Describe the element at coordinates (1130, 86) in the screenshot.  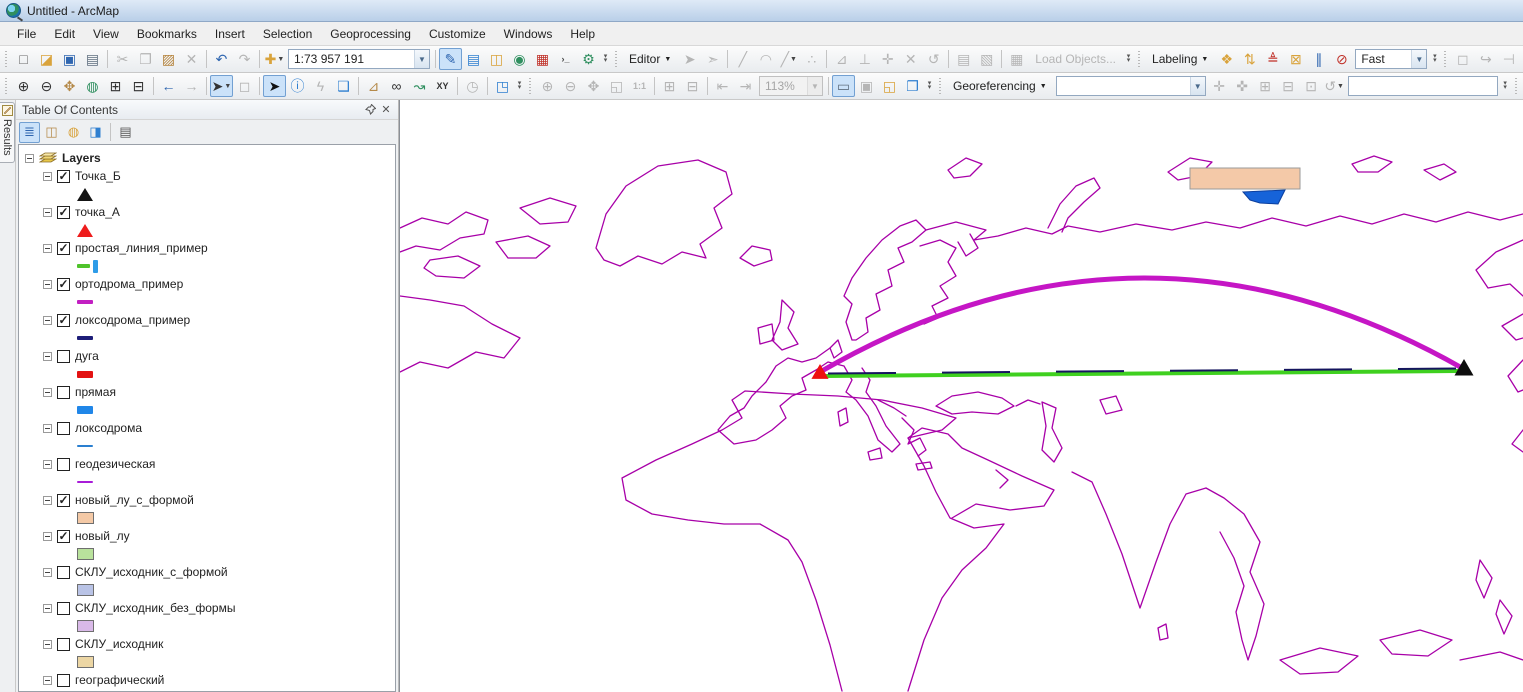
I see `georeferencing-layer-combo: ▼` at that location.